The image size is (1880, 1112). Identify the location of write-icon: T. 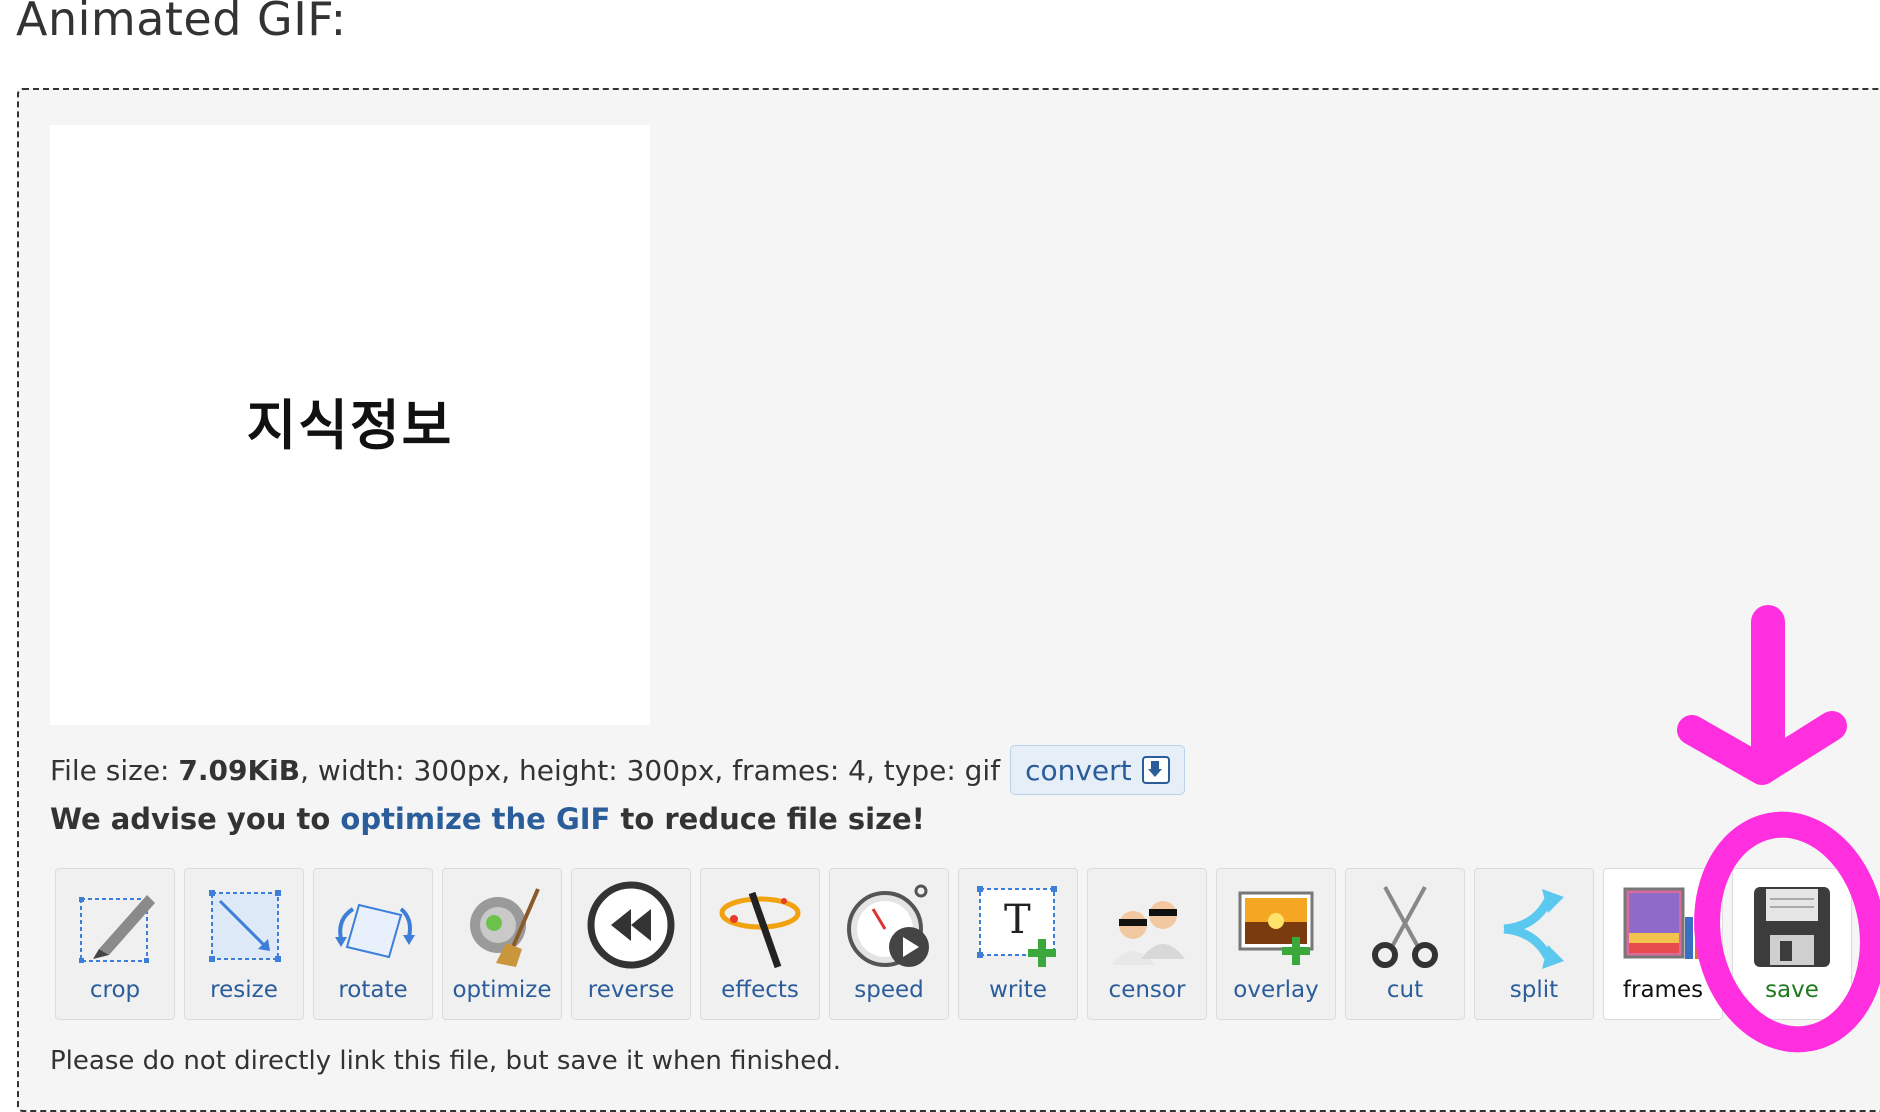
(1017, 926).